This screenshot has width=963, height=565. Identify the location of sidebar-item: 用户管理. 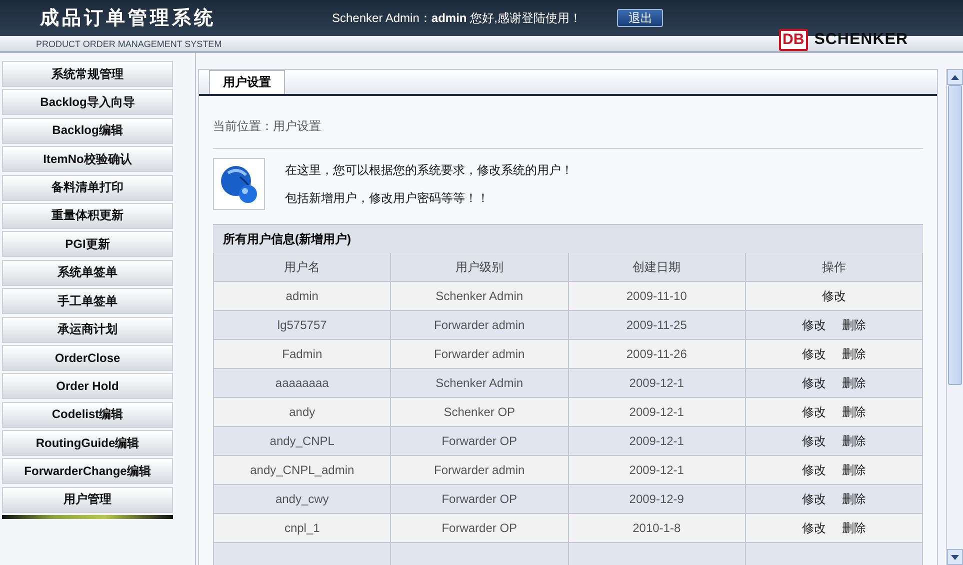
(87, 499).